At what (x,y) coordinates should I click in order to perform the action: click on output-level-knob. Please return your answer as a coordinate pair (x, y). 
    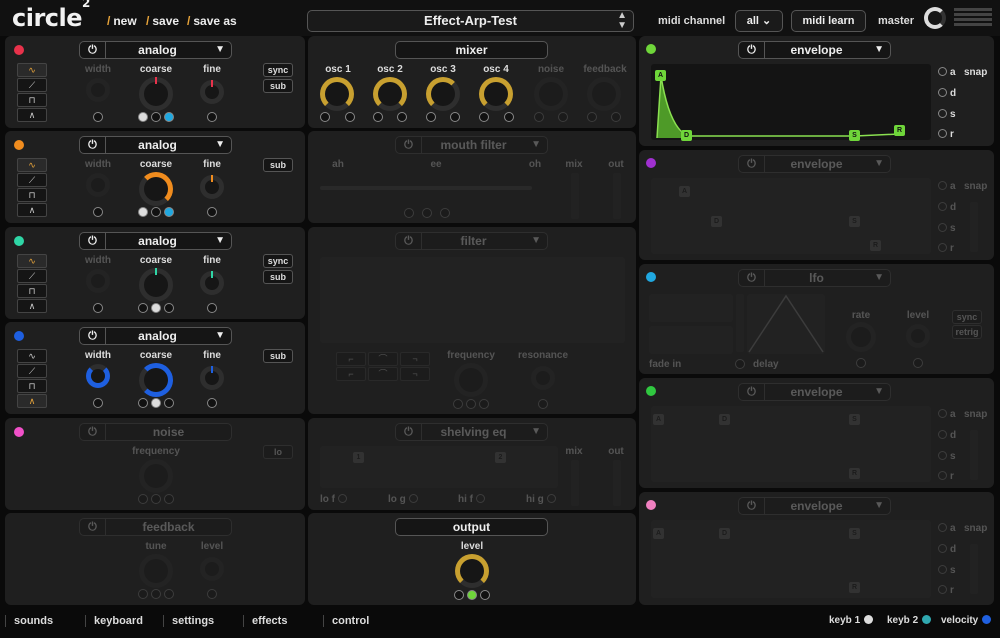
    Looking at the image, I should click on (472, 571).